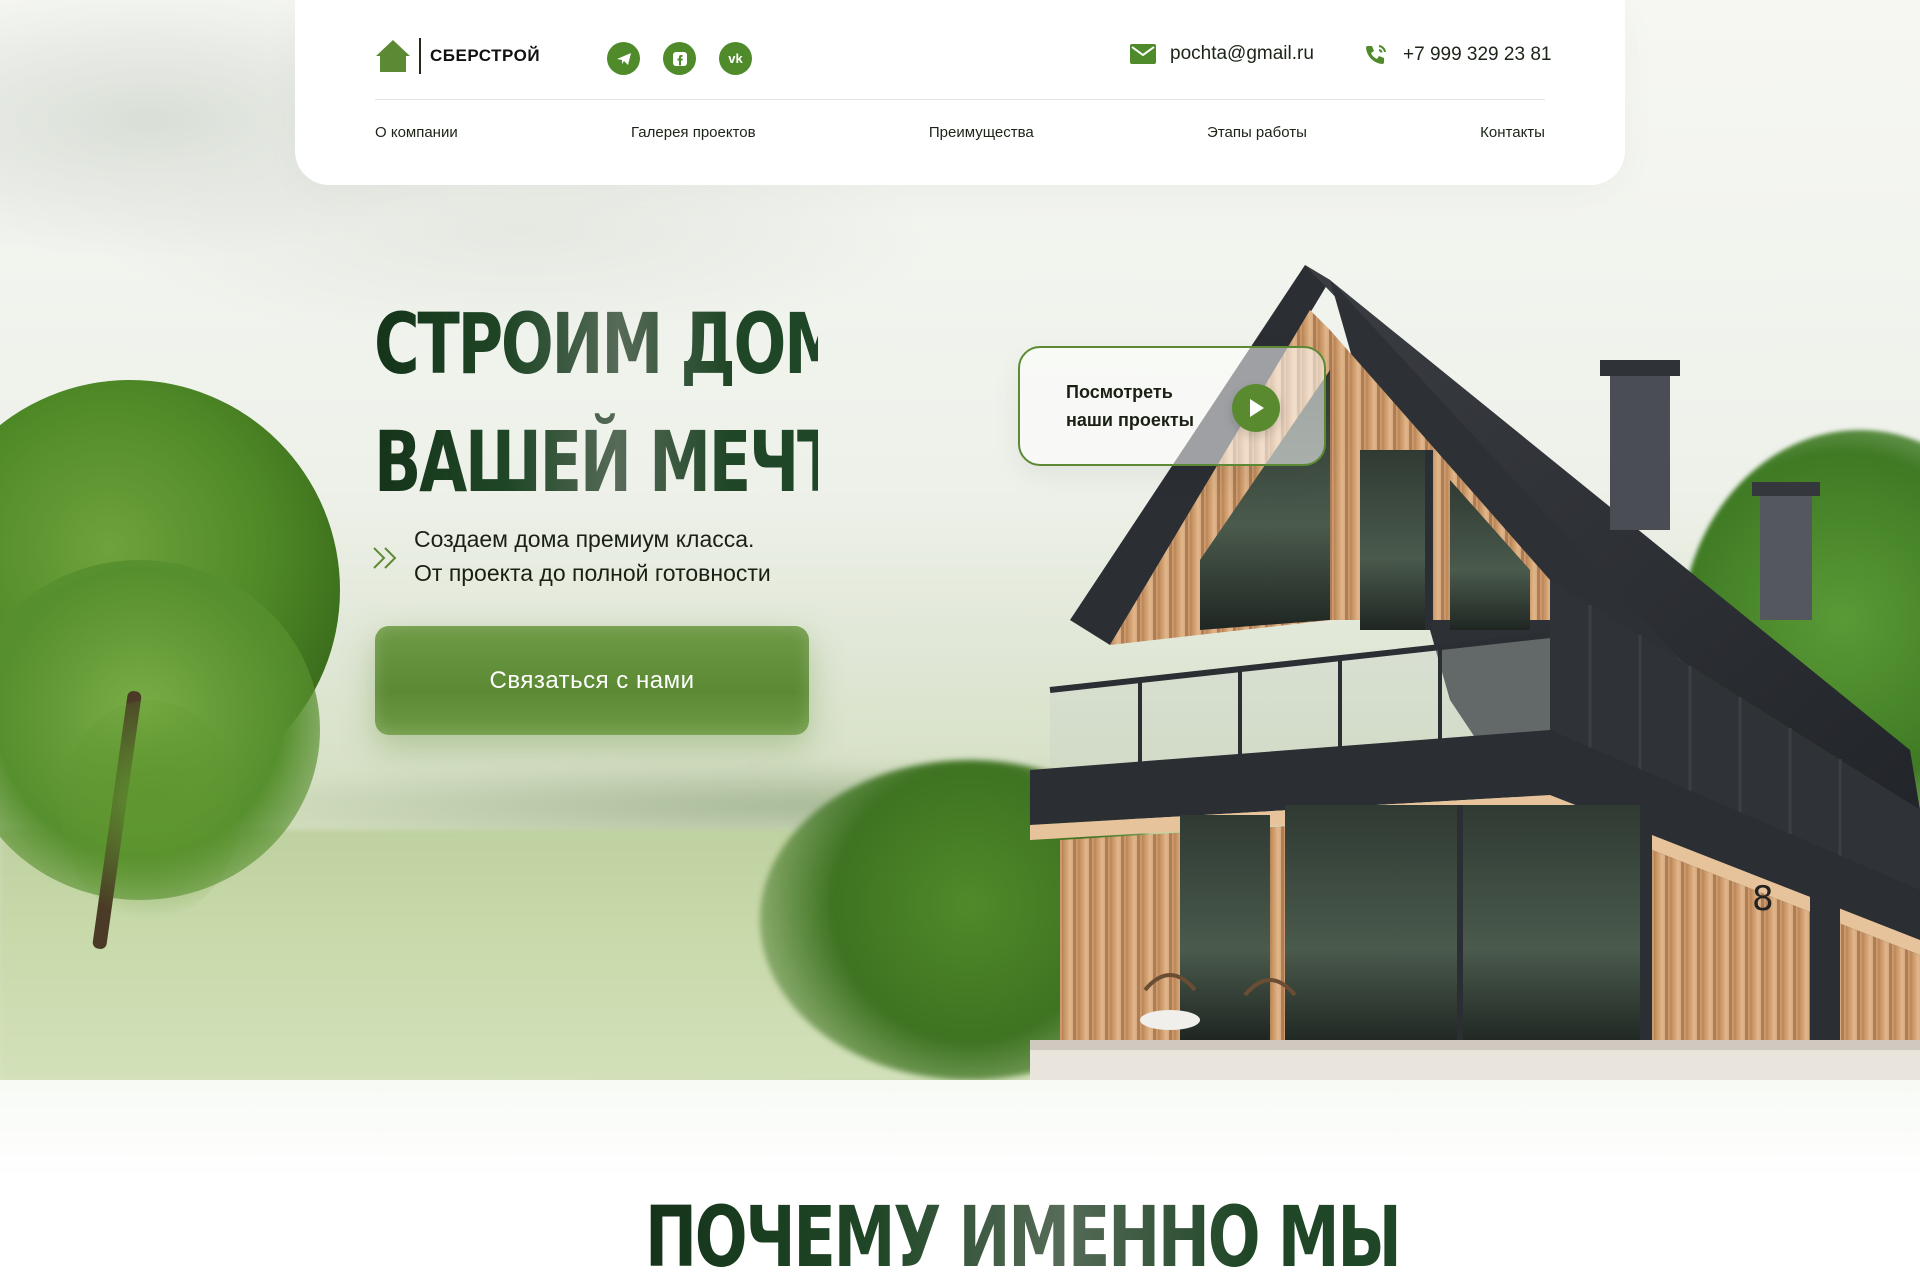 Image resolution: width=1920 pixels, height=1280 pixels. What do you see at coordinates (592, 680) in the screenshot?
I see `contact-us-button: Связаться с нами` at bounding box center [592, 680].